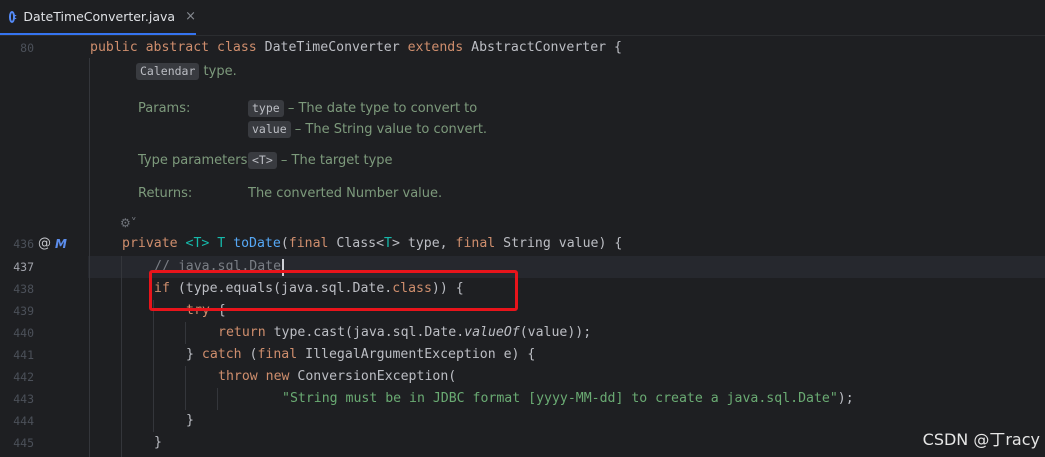 Image resolution: width=1045 pixels, height=457 pixels. I want to click on line-number: 436, so click(23, 244).